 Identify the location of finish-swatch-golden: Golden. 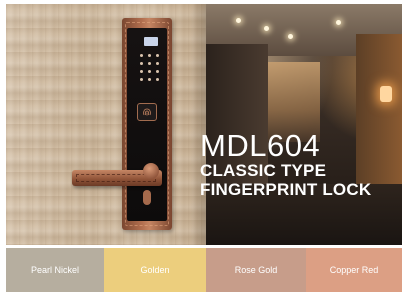
(155, 270).